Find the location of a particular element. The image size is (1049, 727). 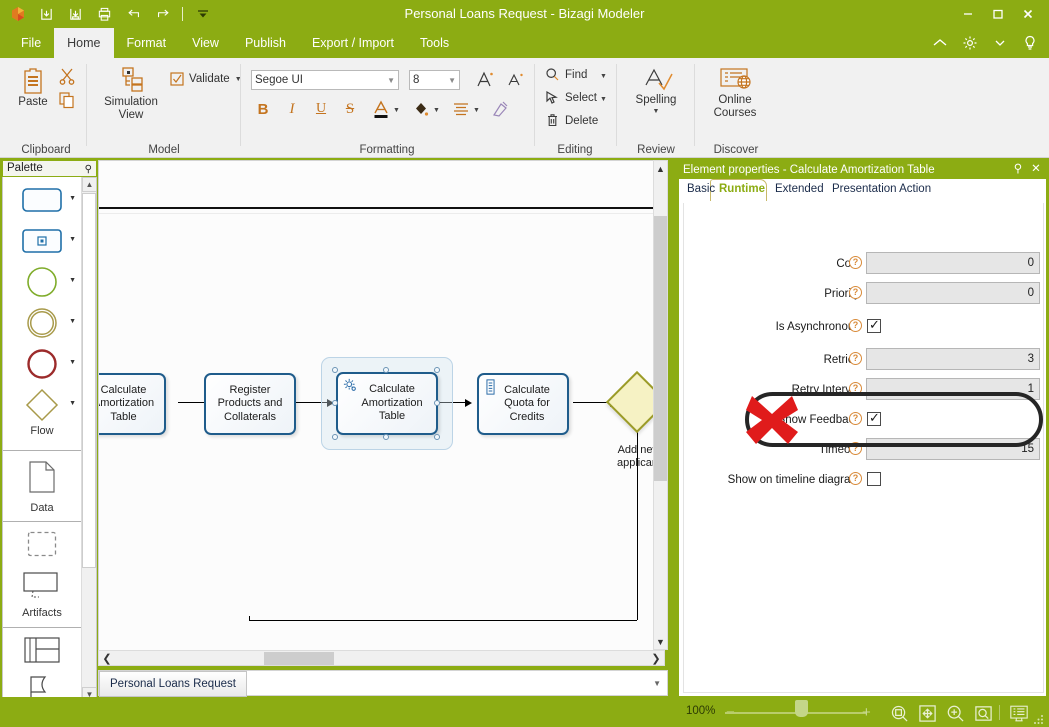

canvas-horizontal-scroll-thumb is located at coordinates (299, 658).